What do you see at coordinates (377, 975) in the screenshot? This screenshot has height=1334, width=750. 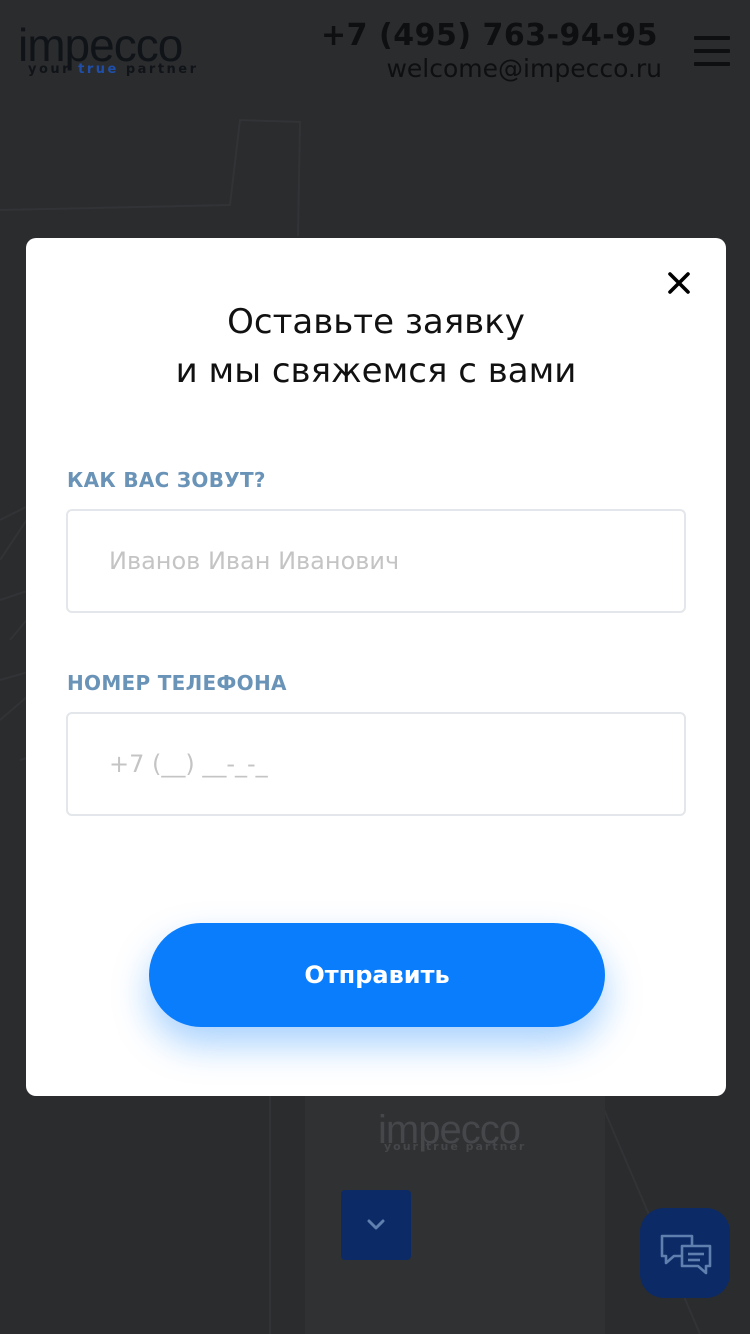 I see `submit-button: Отправить` at bounding box center [377, 975].